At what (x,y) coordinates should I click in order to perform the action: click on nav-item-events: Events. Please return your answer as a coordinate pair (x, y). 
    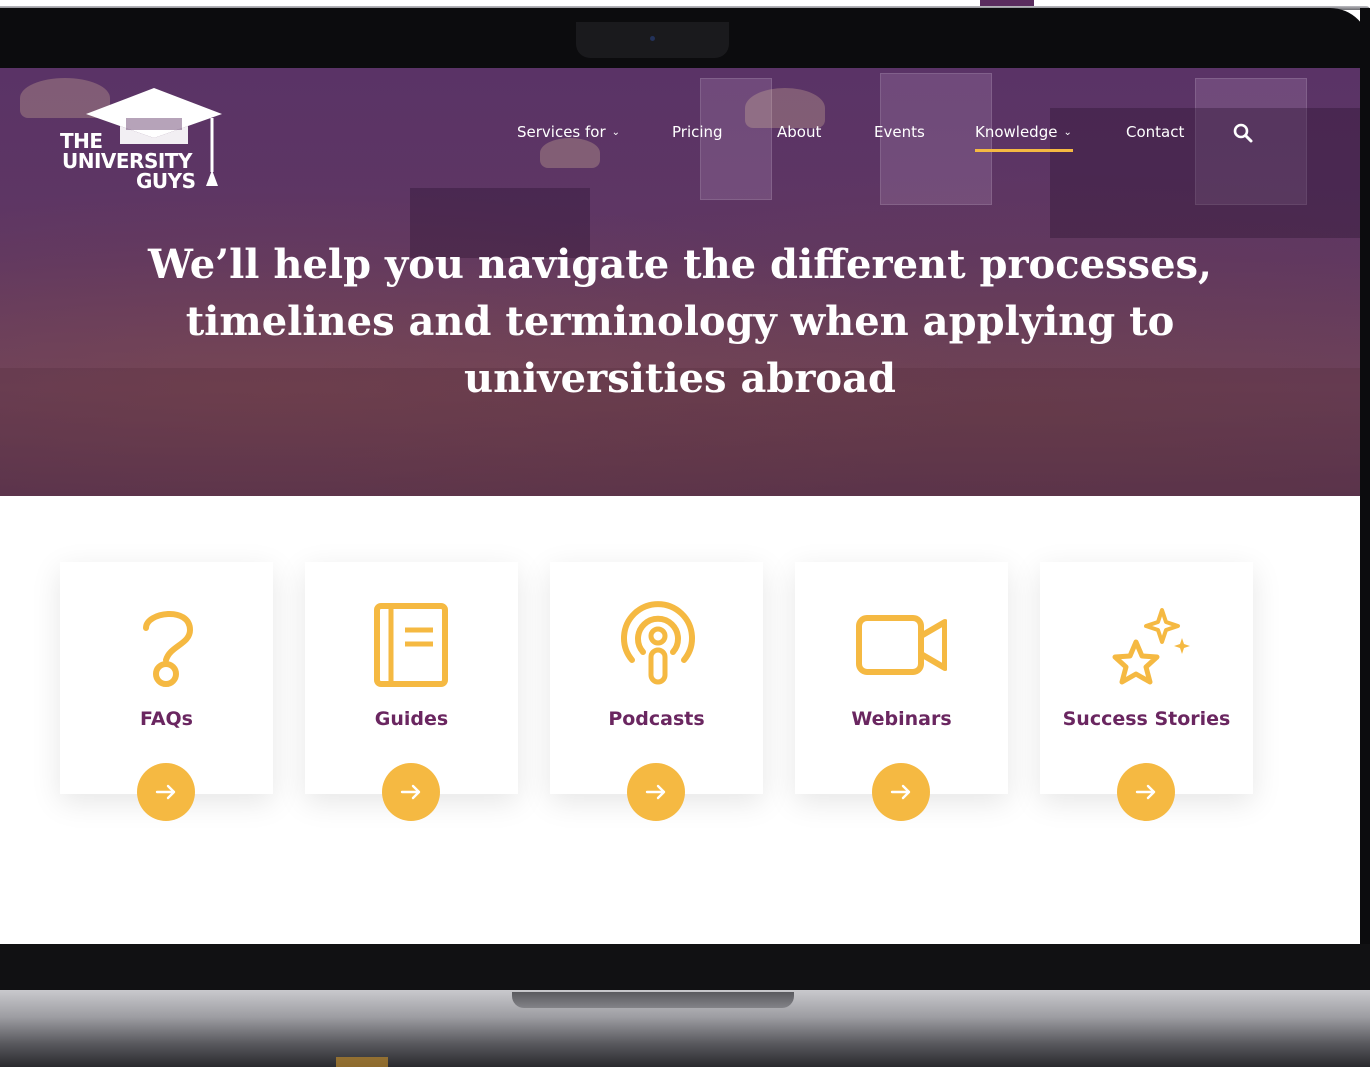
    Looking at the image, I should click on (899, 132).